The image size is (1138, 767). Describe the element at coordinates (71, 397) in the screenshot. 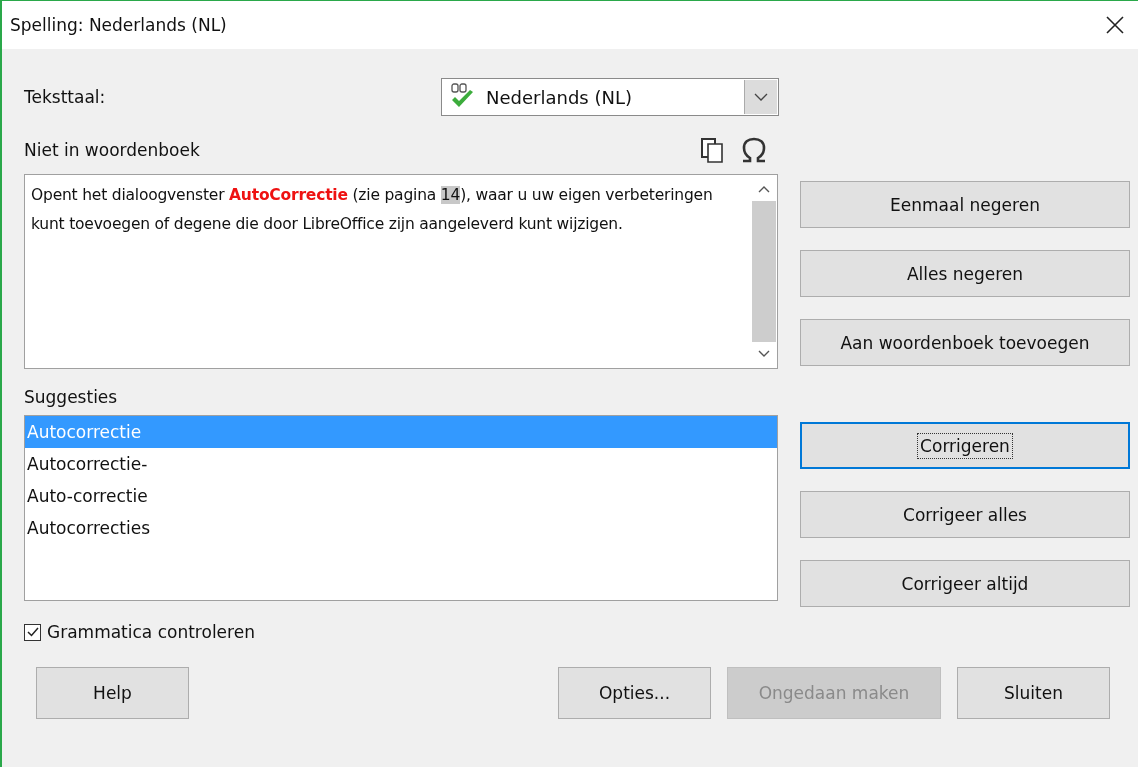

I see `suggestions-label: Suggesties` at that location.